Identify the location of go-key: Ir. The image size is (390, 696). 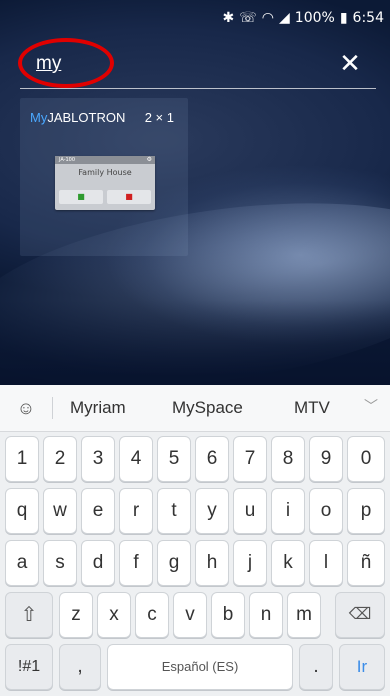
(362, 667).